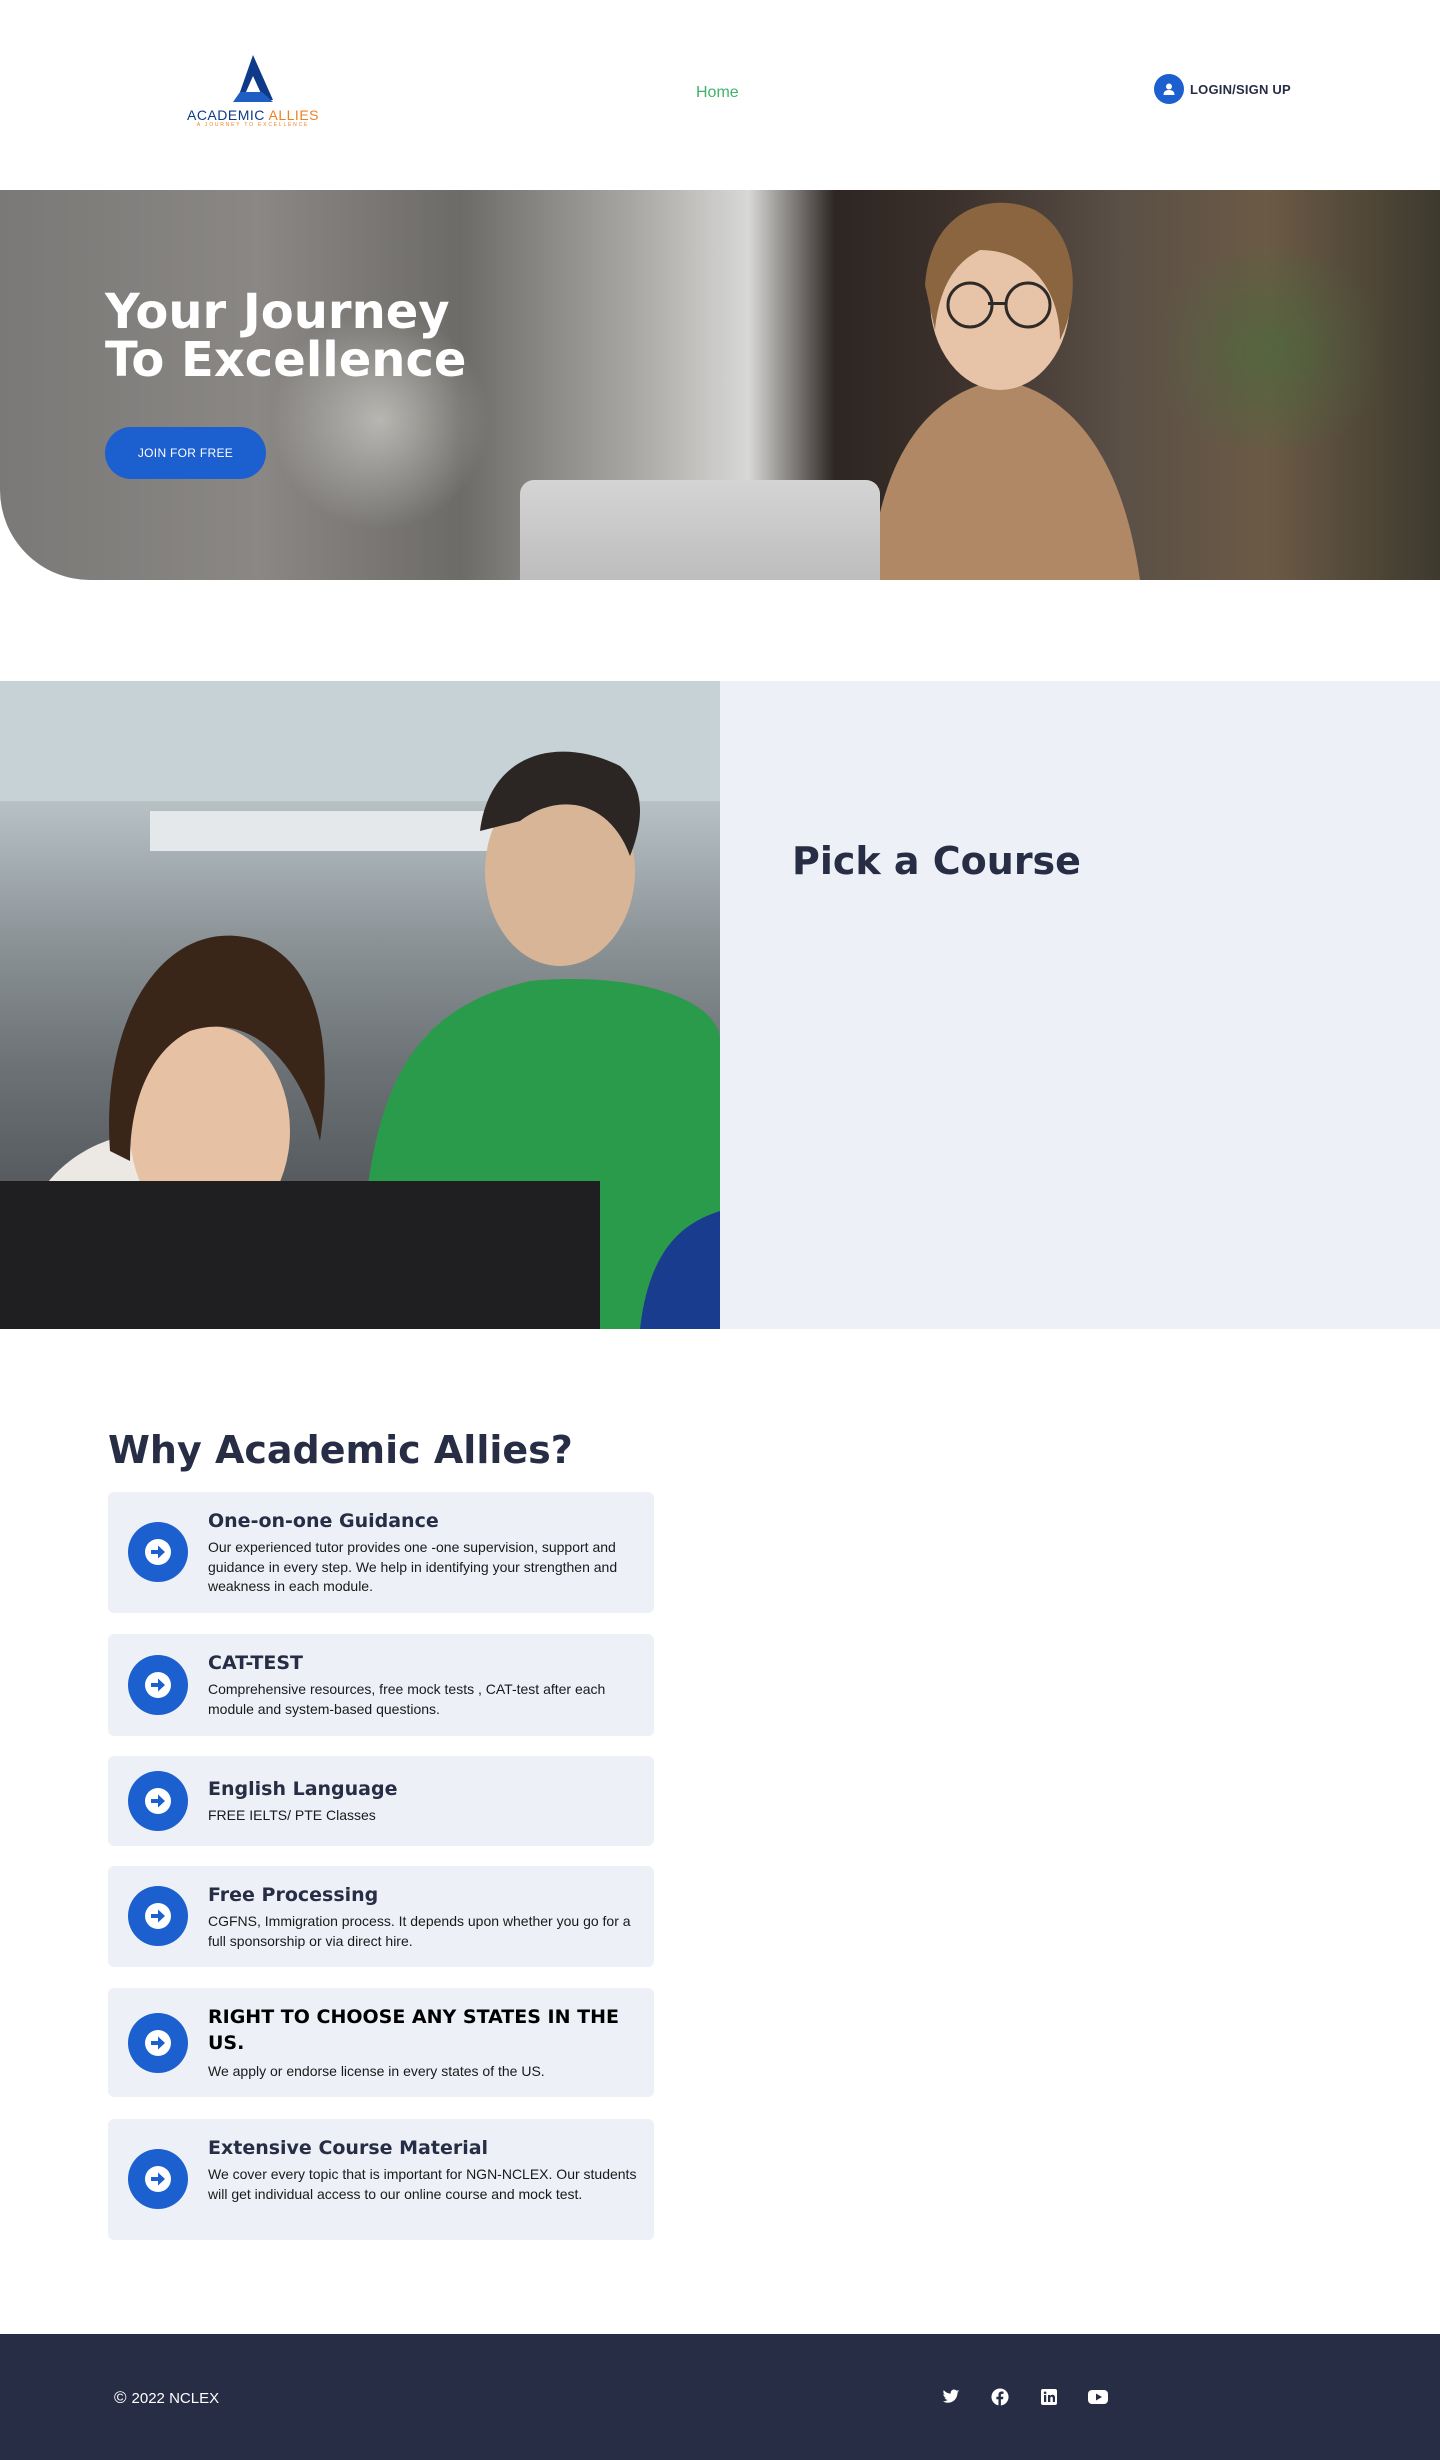 The width and height of the screenshot is (1440, 2460). I want to click on logo-mark-icon, so click(253, 78).